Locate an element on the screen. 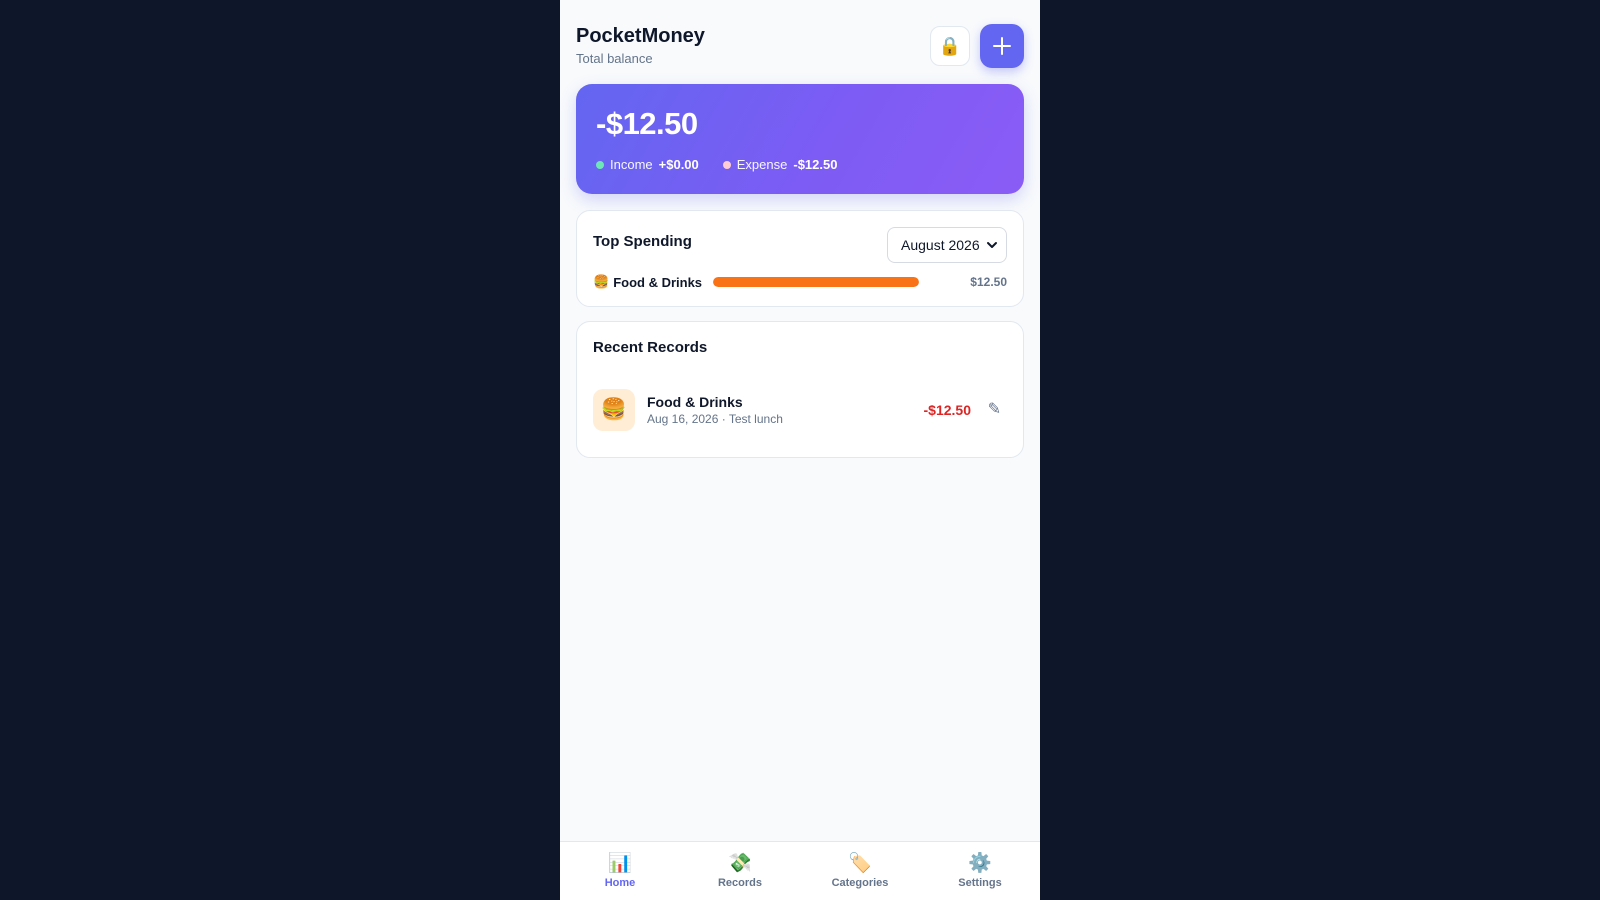 The width and height of the screenshot is (1600, 900). edit-icon: ✎ is located at coordinates (994, 409).